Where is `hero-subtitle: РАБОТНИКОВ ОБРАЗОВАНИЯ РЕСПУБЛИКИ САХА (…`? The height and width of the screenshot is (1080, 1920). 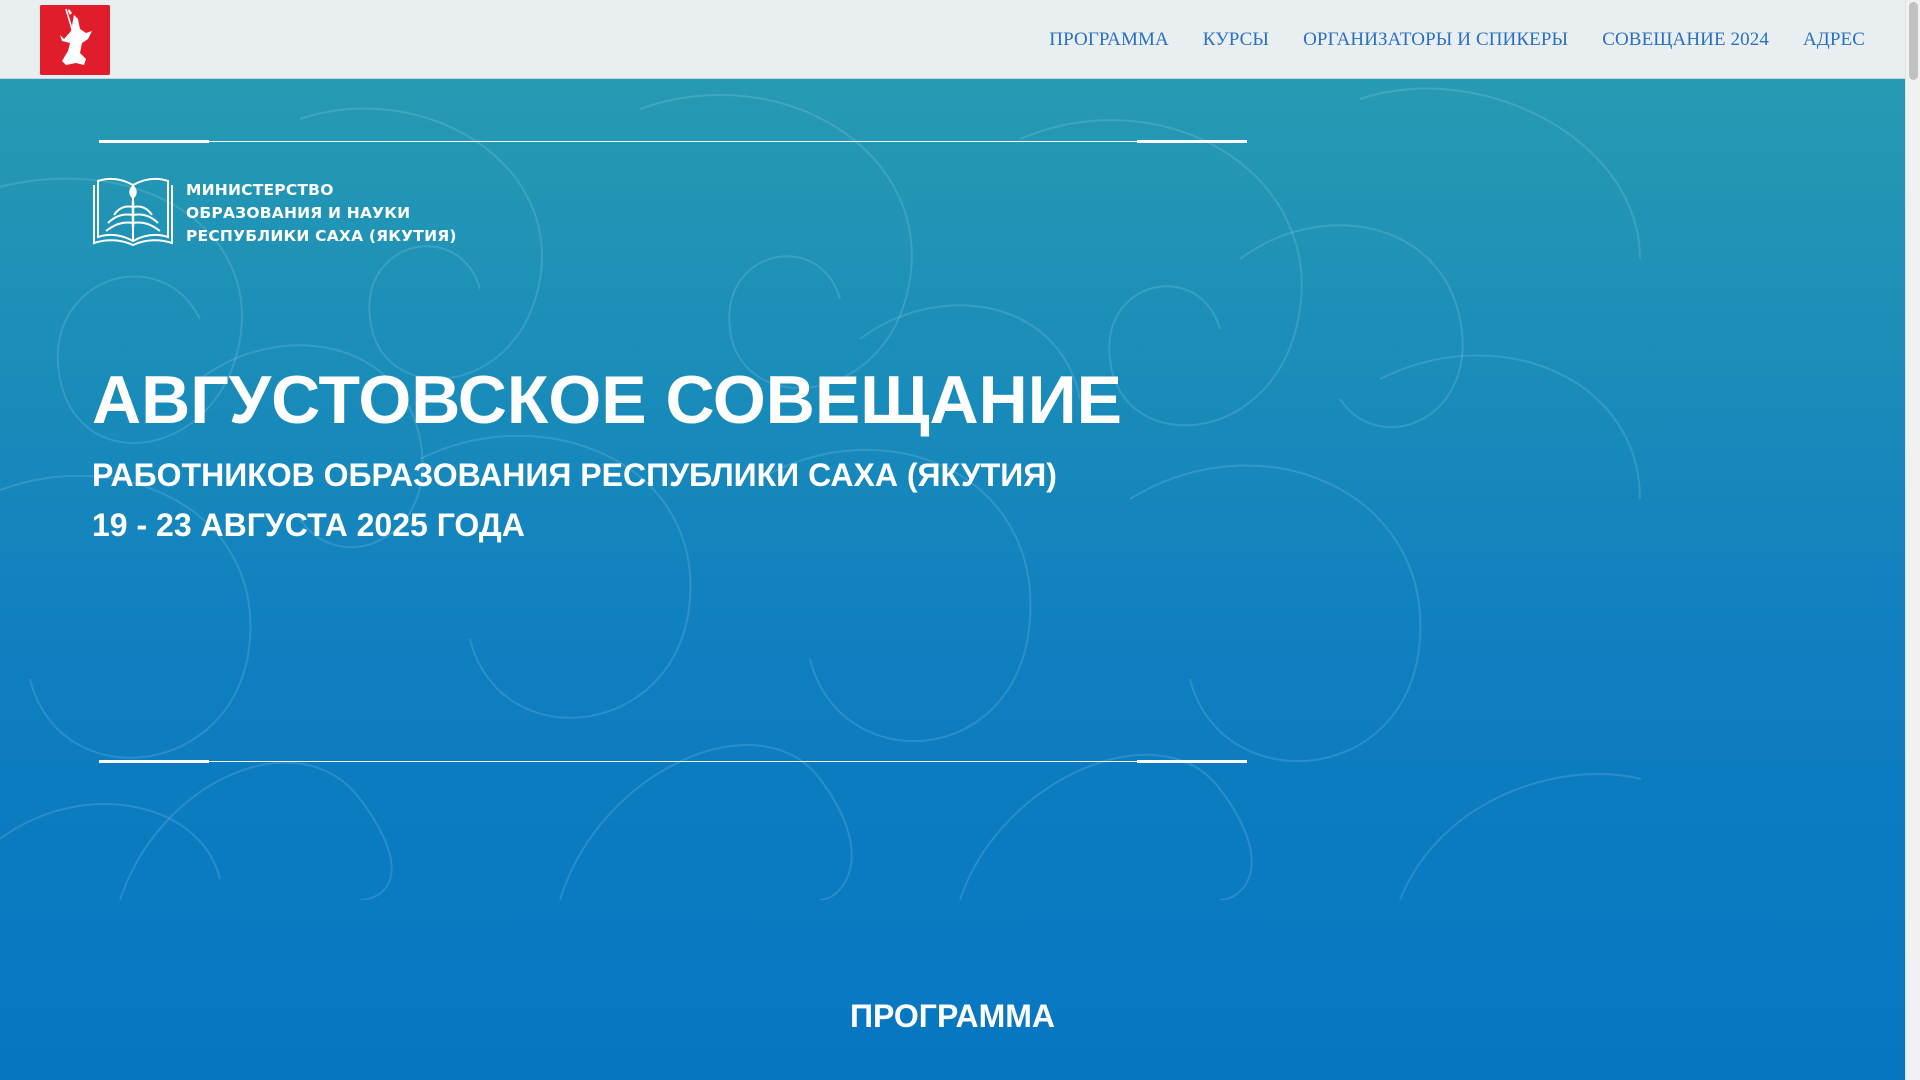
hero-subtitle: РАБОТНИКОВ ОБРАЗОВАНИЯ РЕСПУБЛИКИ САХА (… is located at coordinates (574, 475).